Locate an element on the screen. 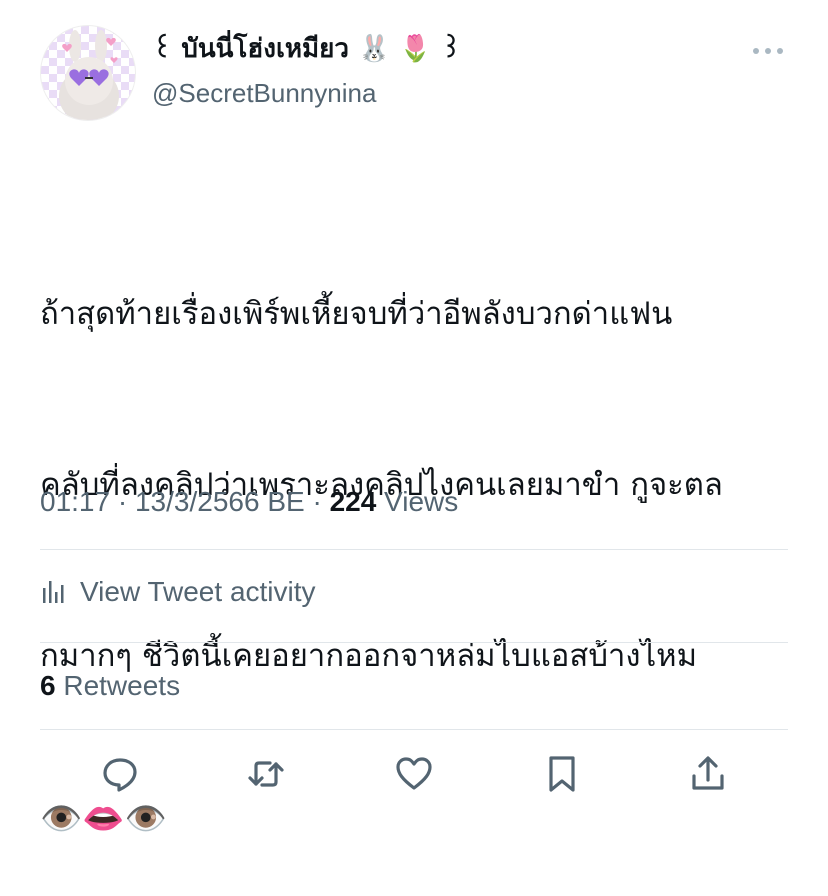 Image resolution: width=828 pixels, height=896 pixels. avatar-bunny-image is located at coordinates (89, 75).